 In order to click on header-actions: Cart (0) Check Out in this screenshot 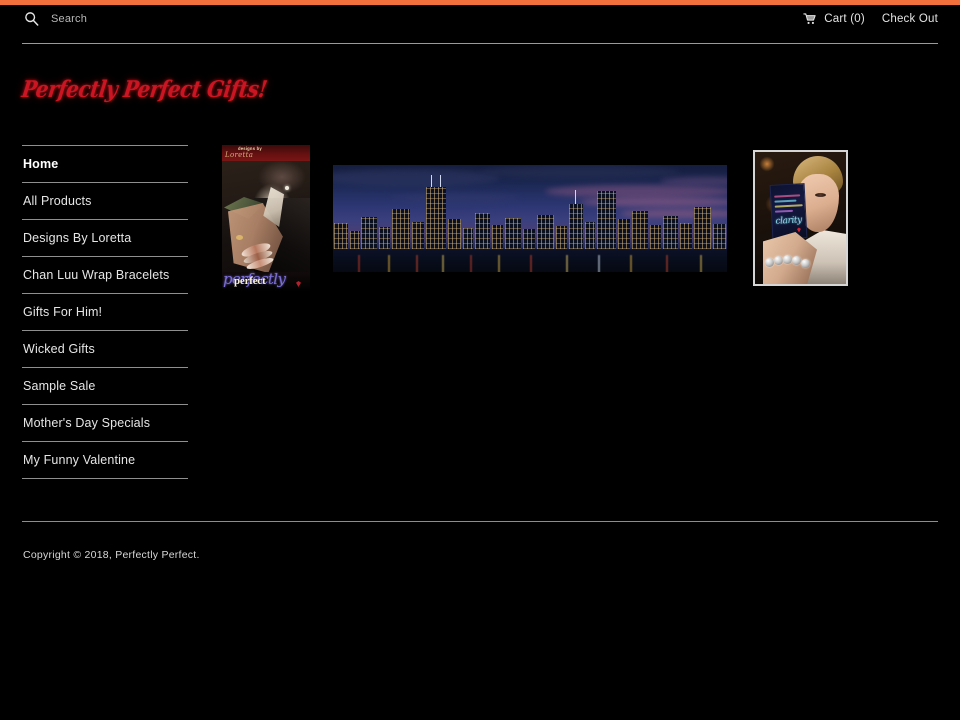, I will do `click(870, 19)`.